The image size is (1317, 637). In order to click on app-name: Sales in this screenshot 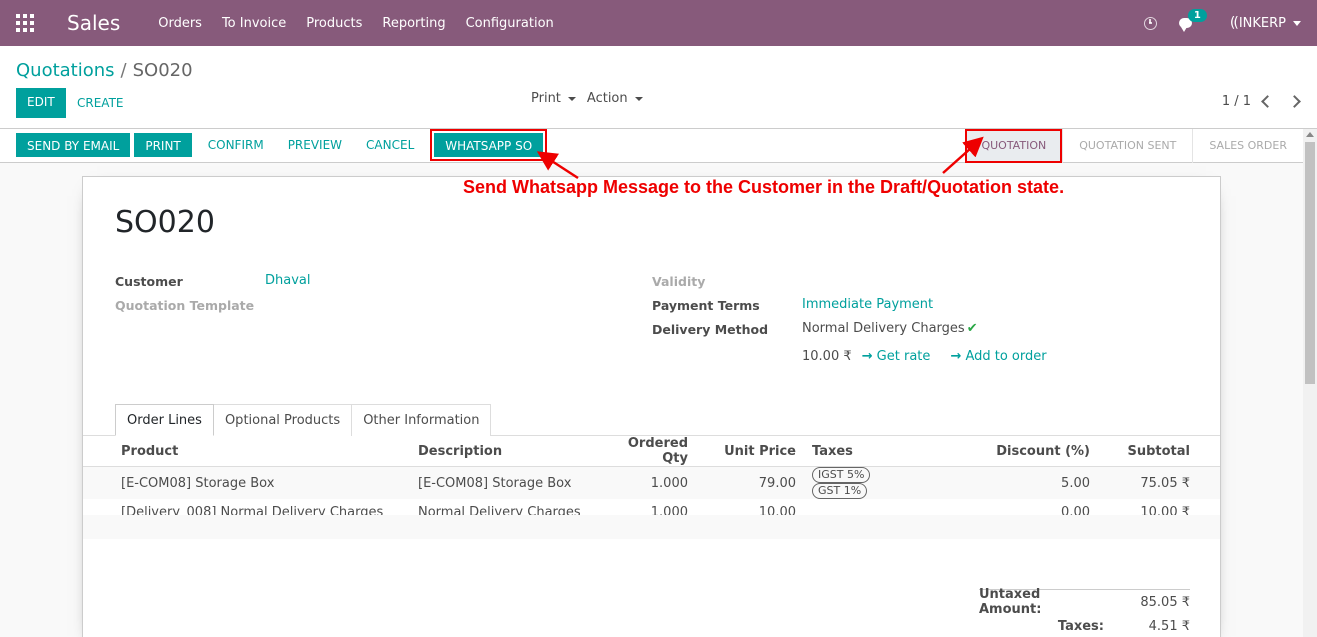, I will do `click(94, 23)`.